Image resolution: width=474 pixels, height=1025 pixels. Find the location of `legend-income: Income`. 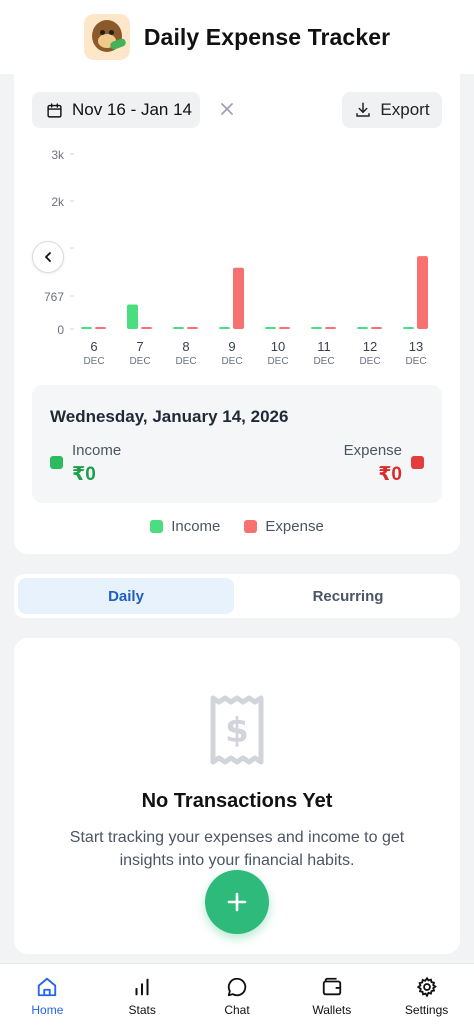

legend-income: Income is located at coordinates (185, 526).